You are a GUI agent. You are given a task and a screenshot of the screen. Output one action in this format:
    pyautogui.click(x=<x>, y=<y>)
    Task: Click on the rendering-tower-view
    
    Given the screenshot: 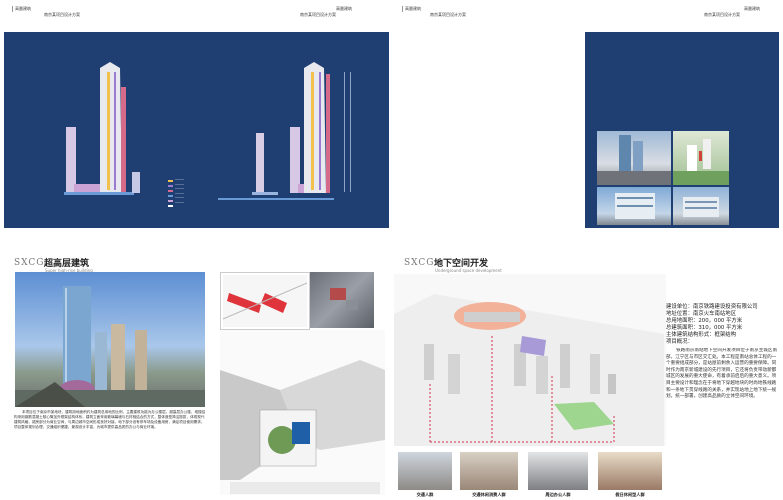 What is the action you would take?
    pyautogui.click(x=634, y=158)
    